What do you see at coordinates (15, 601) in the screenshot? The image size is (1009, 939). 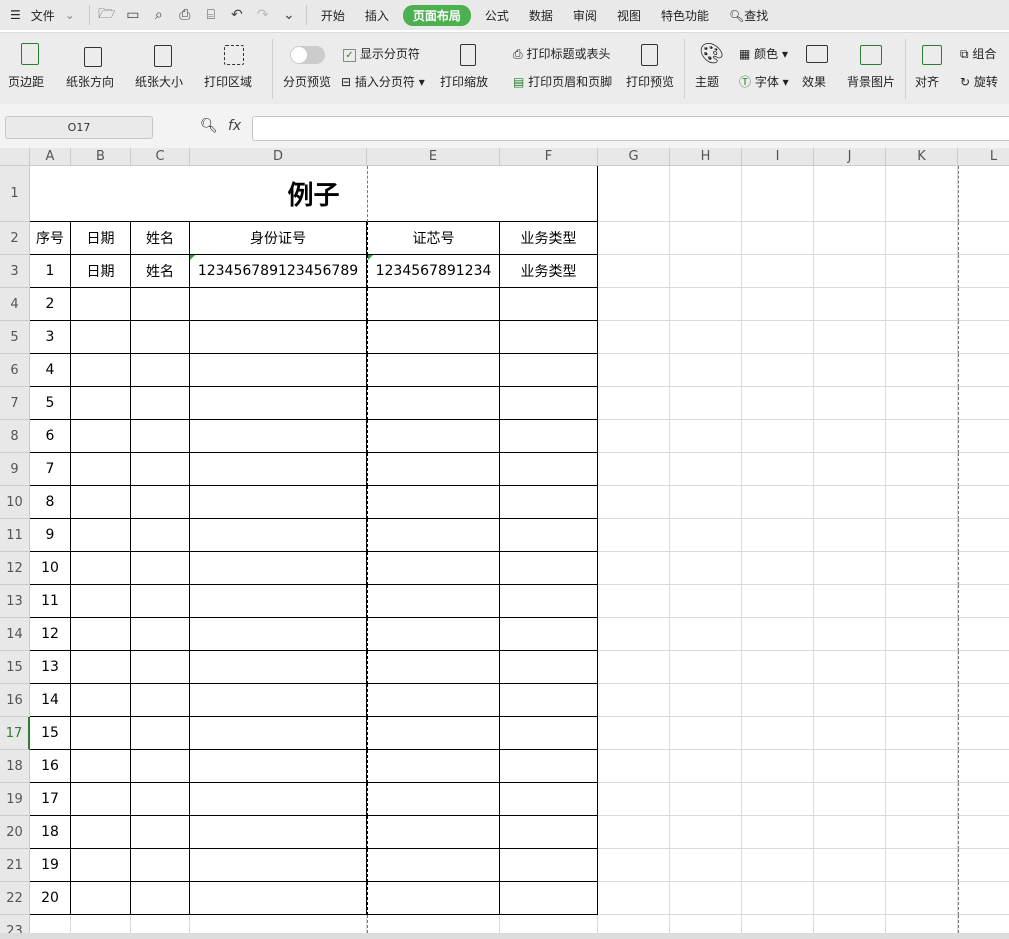 I see `row-header: 13` at bounding box center [15, 601].